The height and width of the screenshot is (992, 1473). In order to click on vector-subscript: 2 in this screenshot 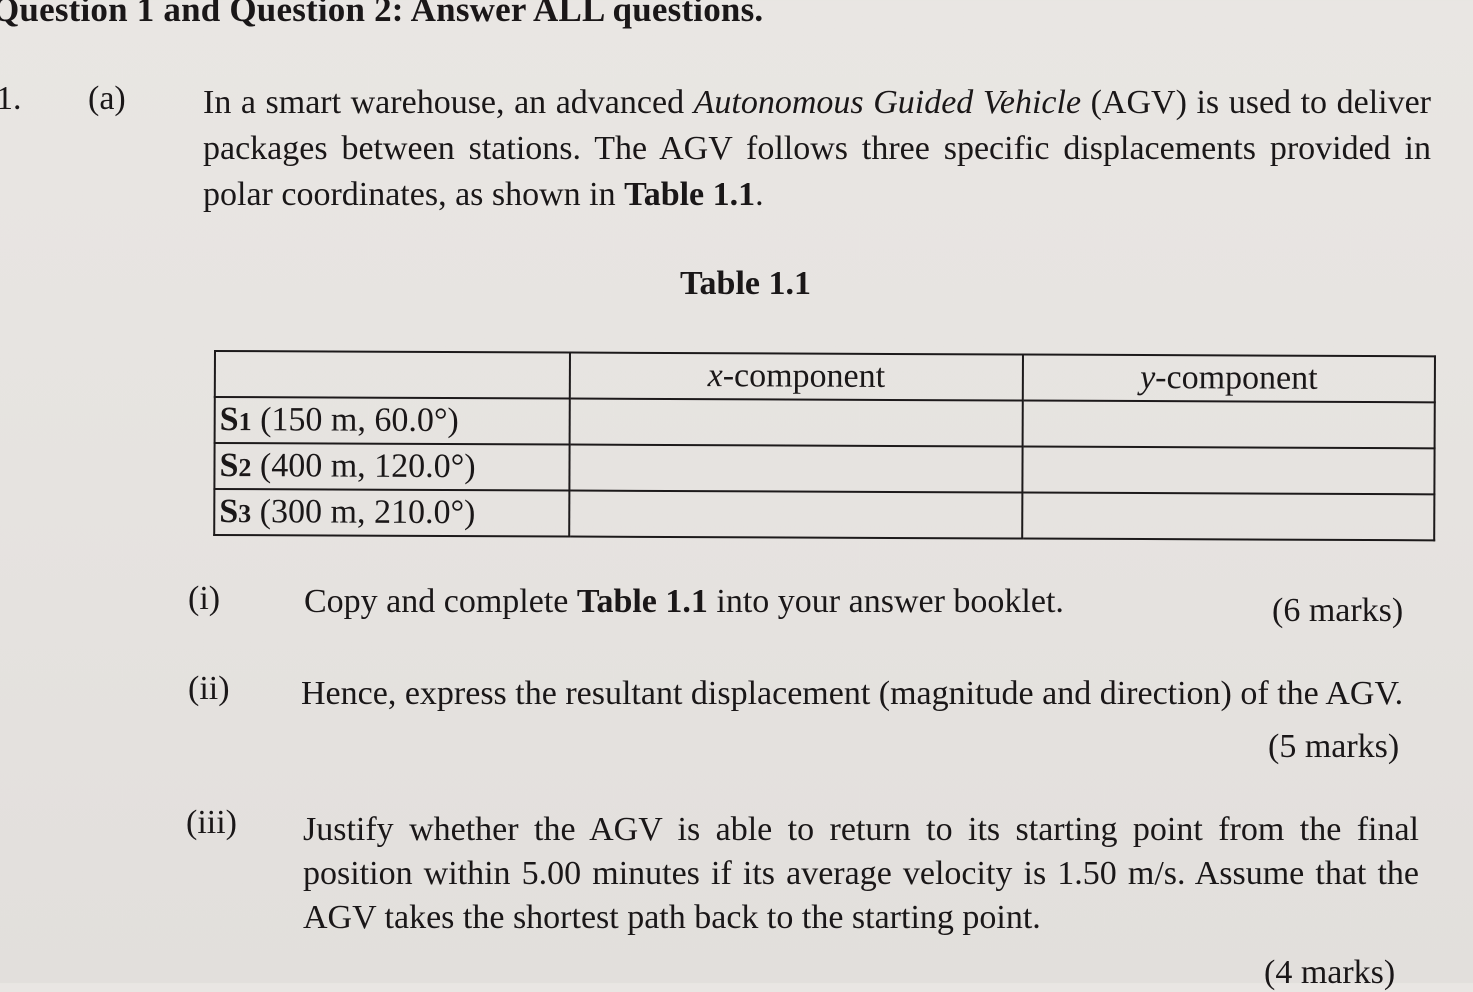, I will do `click(245, 468)`.